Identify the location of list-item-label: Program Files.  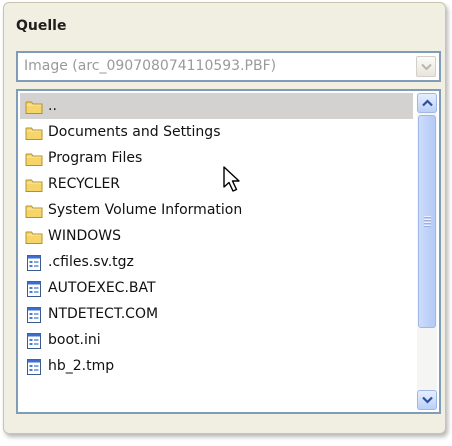
(95, 158).